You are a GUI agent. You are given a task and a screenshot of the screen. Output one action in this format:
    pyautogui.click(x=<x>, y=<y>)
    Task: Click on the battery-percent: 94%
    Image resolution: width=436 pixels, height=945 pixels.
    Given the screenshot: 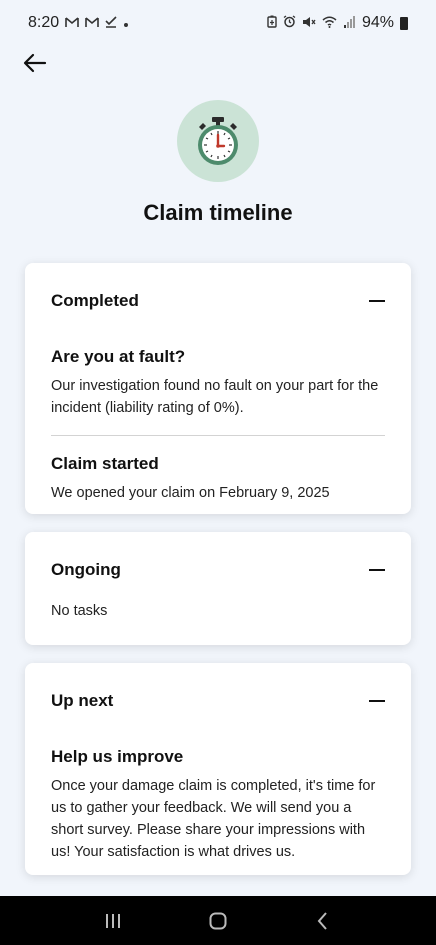 What is the action you would take?
    pyautogui.click(x=377, y=22)
    